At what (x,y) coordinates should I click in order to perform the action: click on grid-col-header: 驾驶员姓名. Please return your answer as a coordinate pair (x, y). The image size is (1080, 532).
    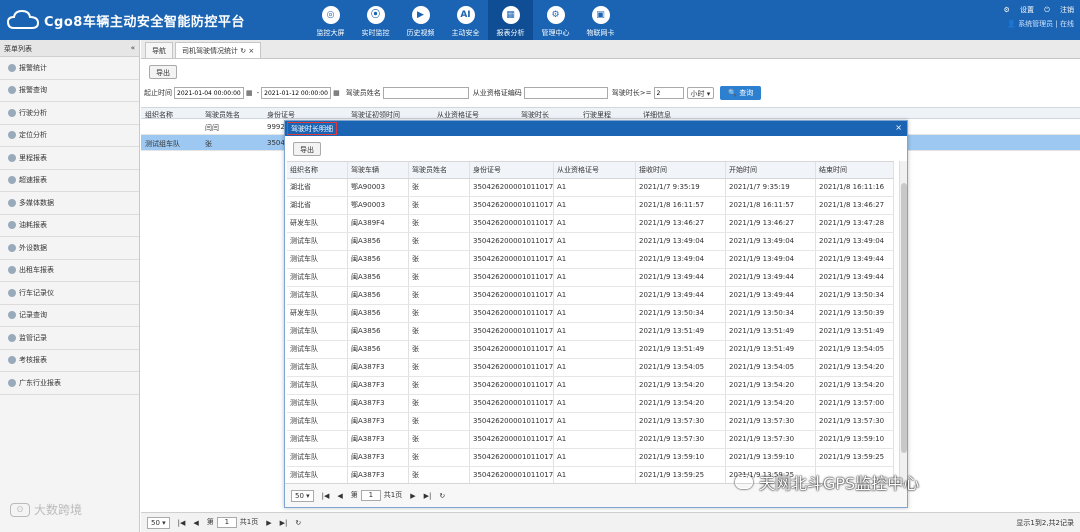
    Looking at the image, I should click on (439, 170).